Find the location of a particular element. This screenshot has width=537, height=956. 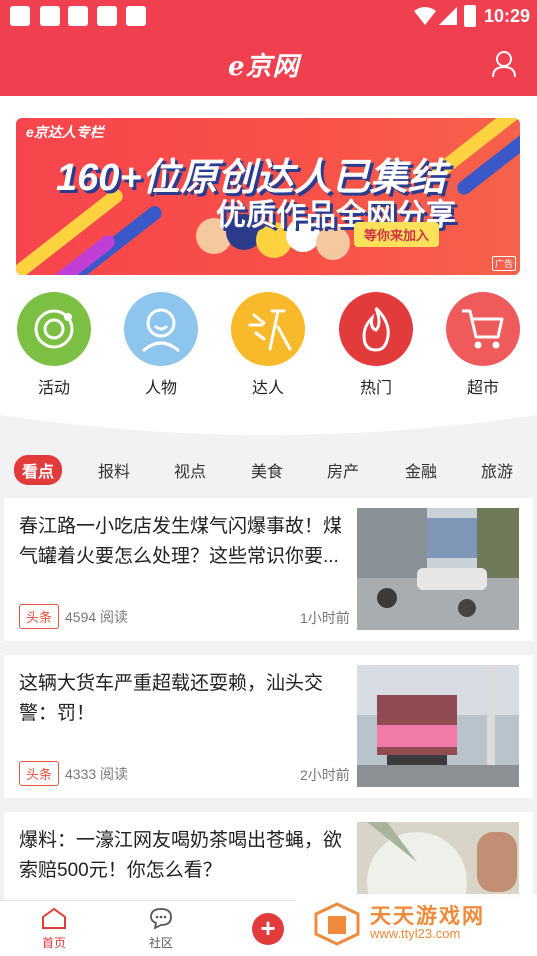

ad-label: 广告 is located at coordinates (503, 263).